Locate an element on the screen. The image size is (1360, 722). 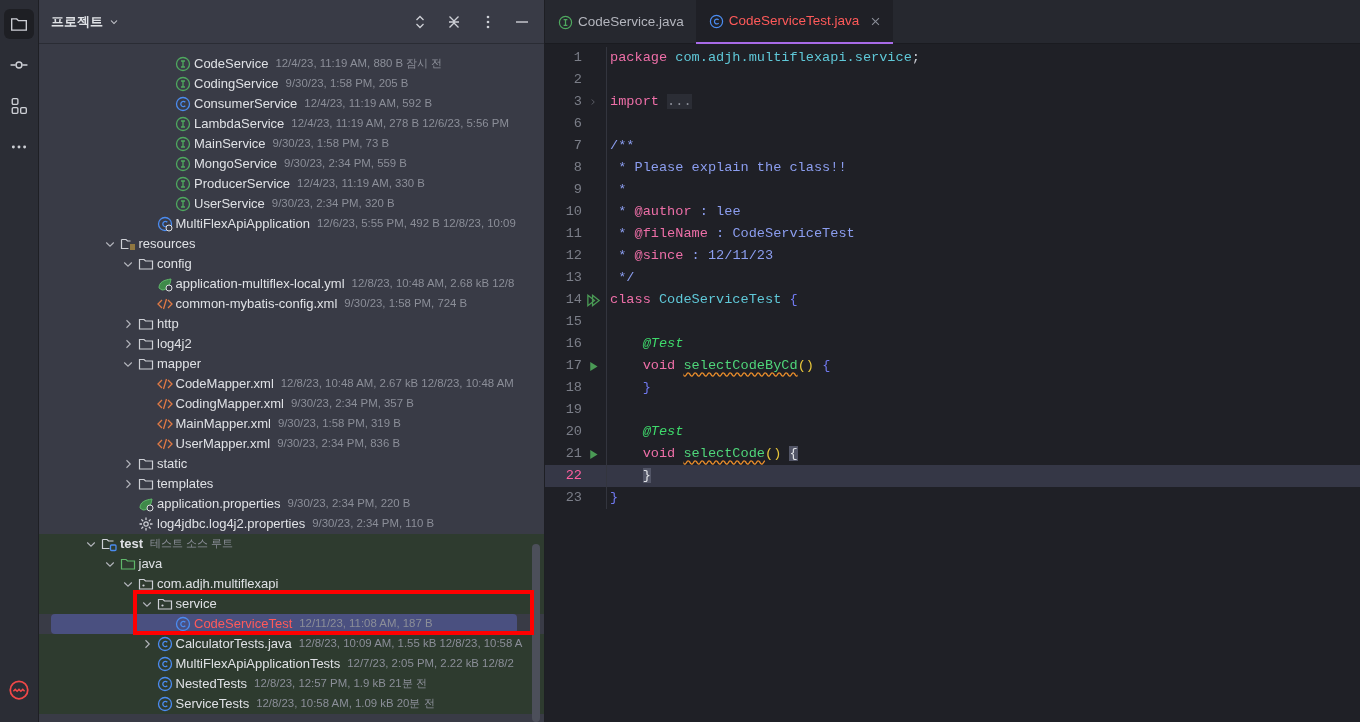
panel-title: 프로젝트 is located at coordinates (77, 21).